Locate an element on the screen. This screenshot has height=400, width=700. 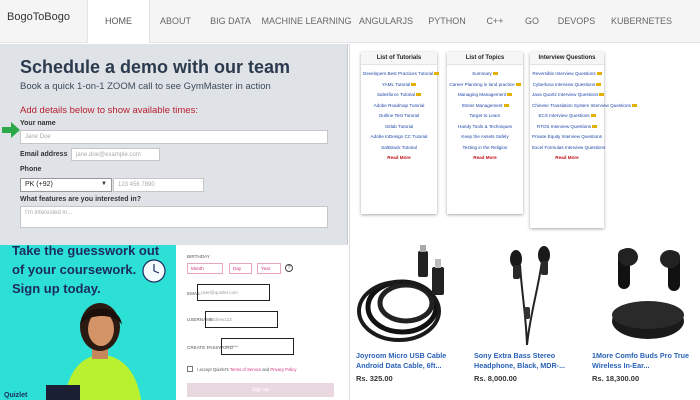
year-select: Year is located at coordinates (269, 268).